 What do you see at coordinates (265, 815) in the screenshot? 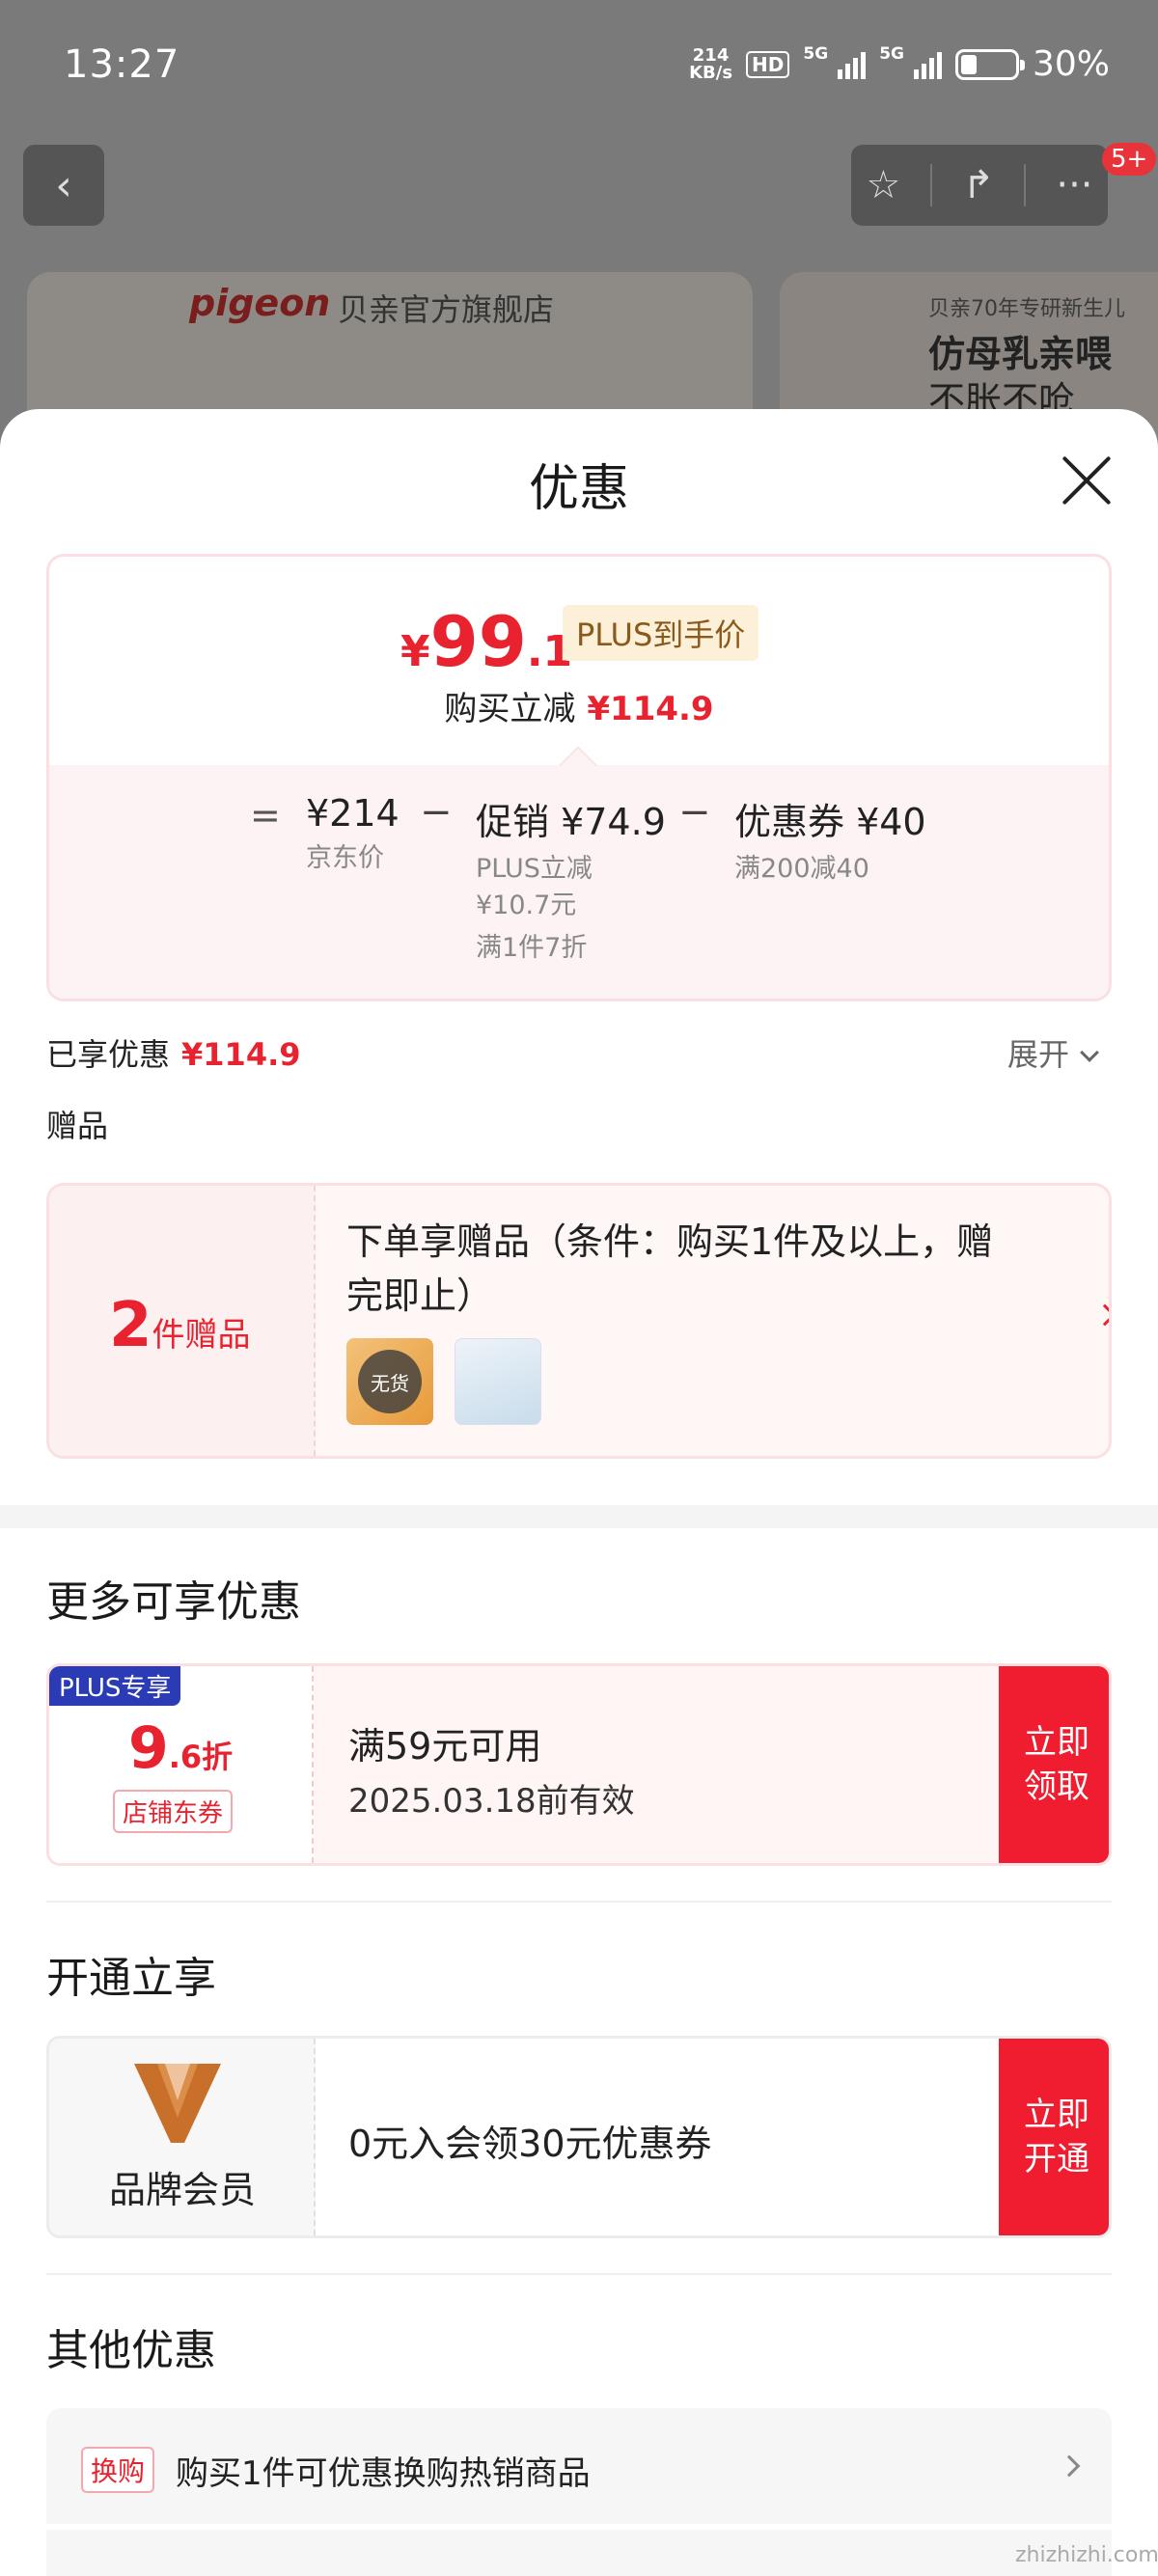
I see `equals-sign: =` at bounding box center [265, 815].